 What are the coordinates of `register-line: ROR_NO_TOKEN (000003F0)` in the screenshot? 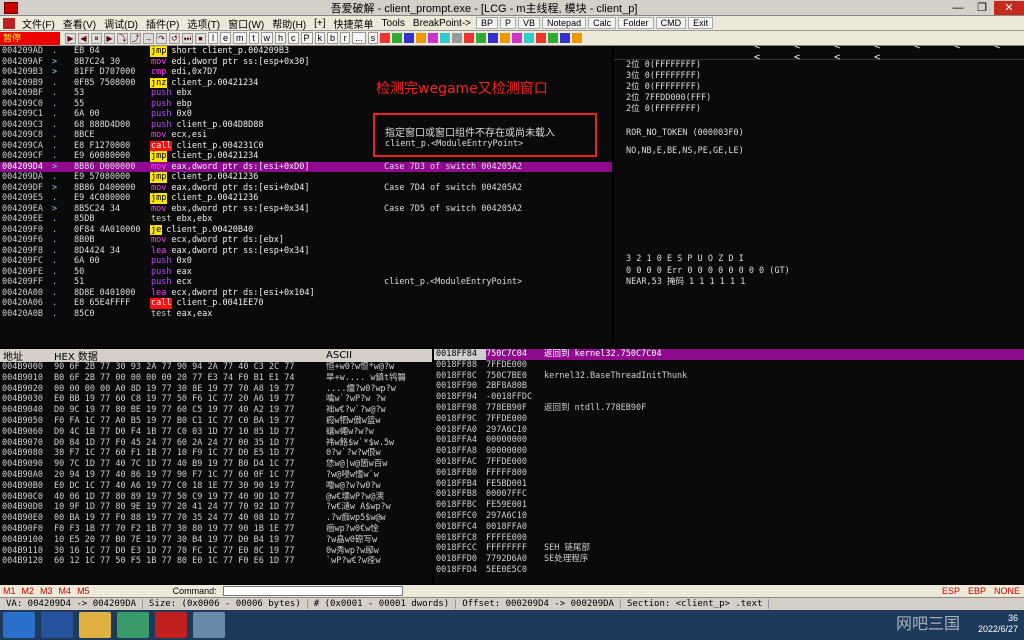 It's located at (685, 133).